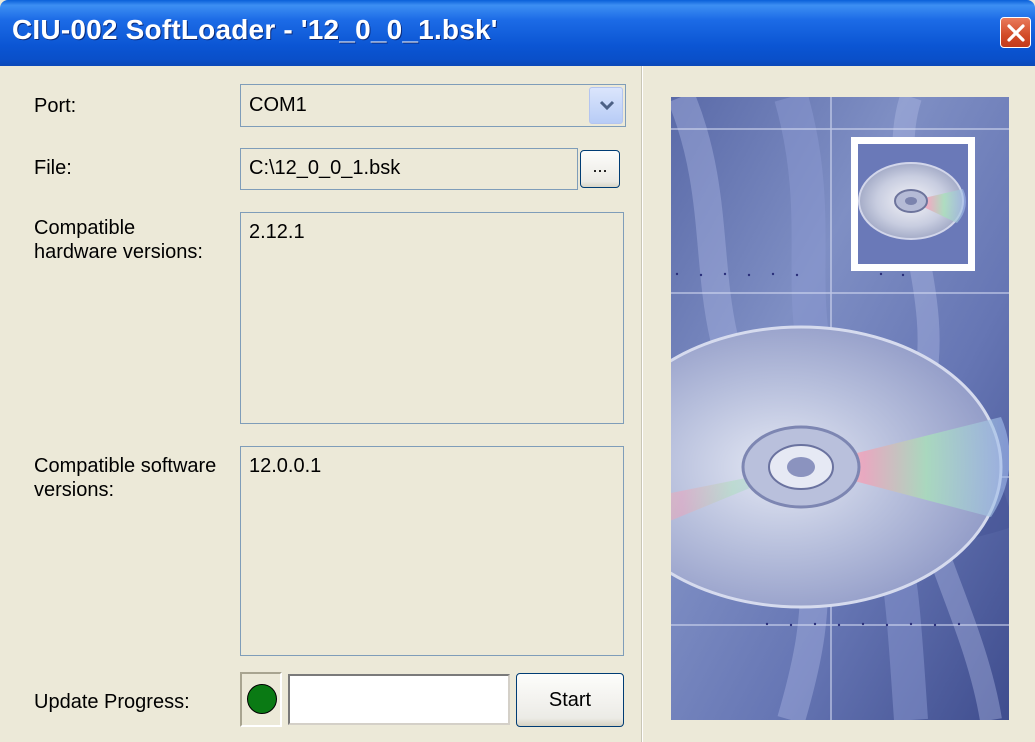  I want to click on hw-versions-label-line2: hardware versions:, so click(118, 252).